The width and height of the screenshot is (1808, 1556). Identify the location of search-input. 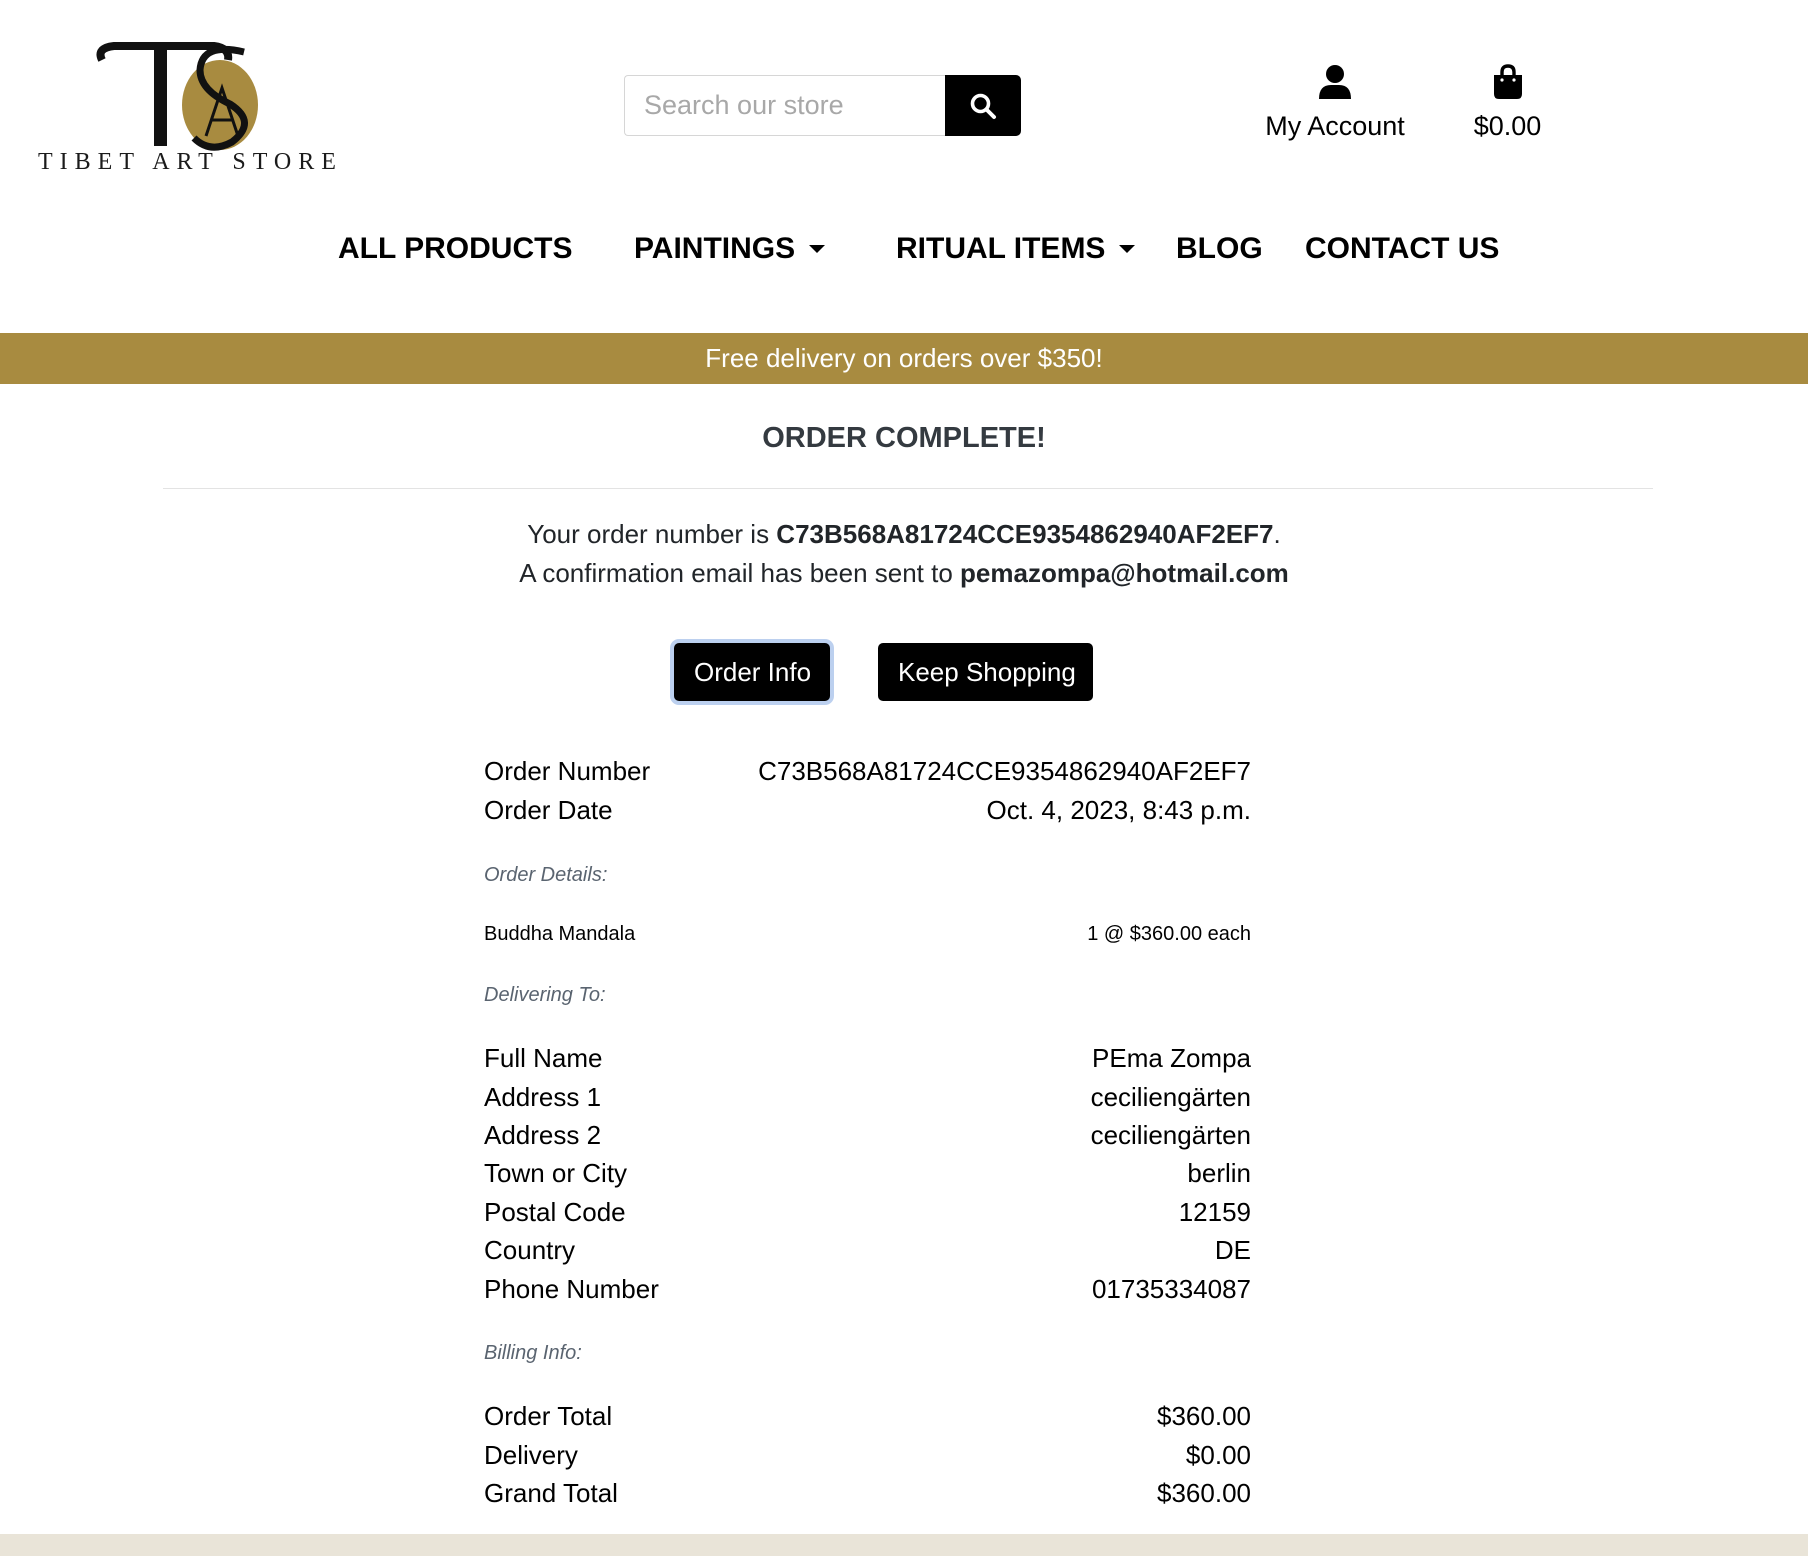
(784, 105).